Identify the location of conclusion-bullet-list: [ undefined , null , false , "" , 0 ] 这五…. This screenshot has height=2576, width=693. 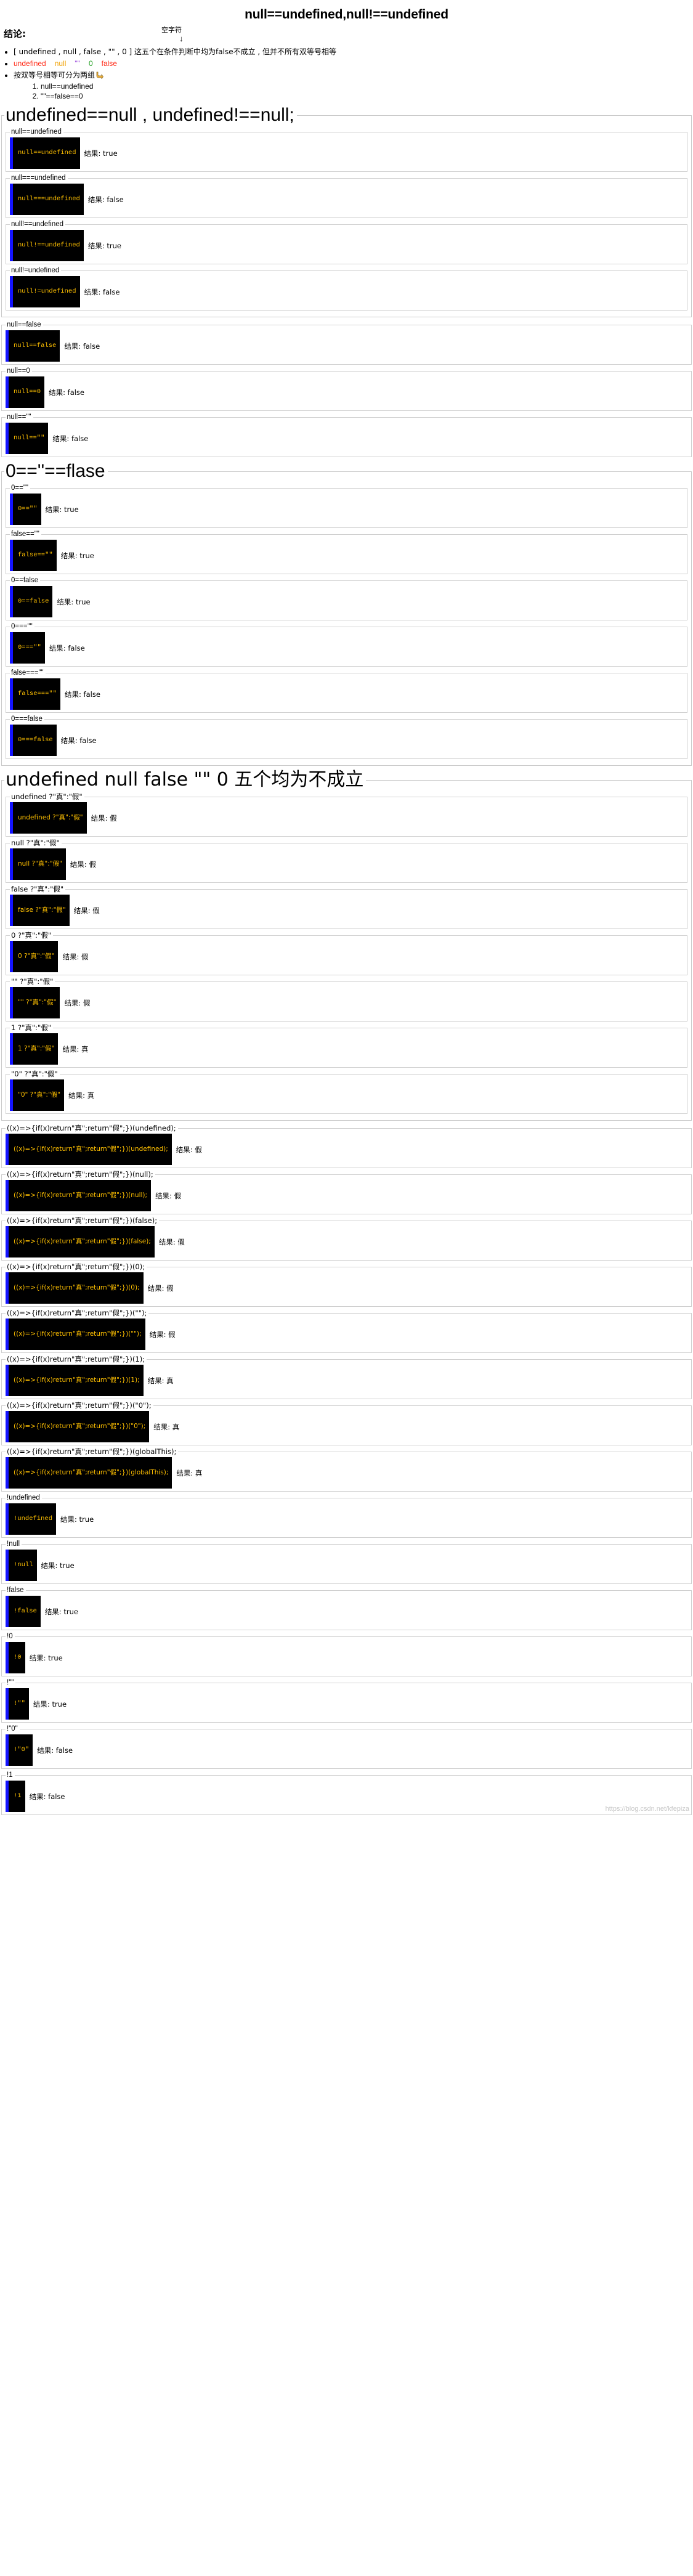
(346, 74).